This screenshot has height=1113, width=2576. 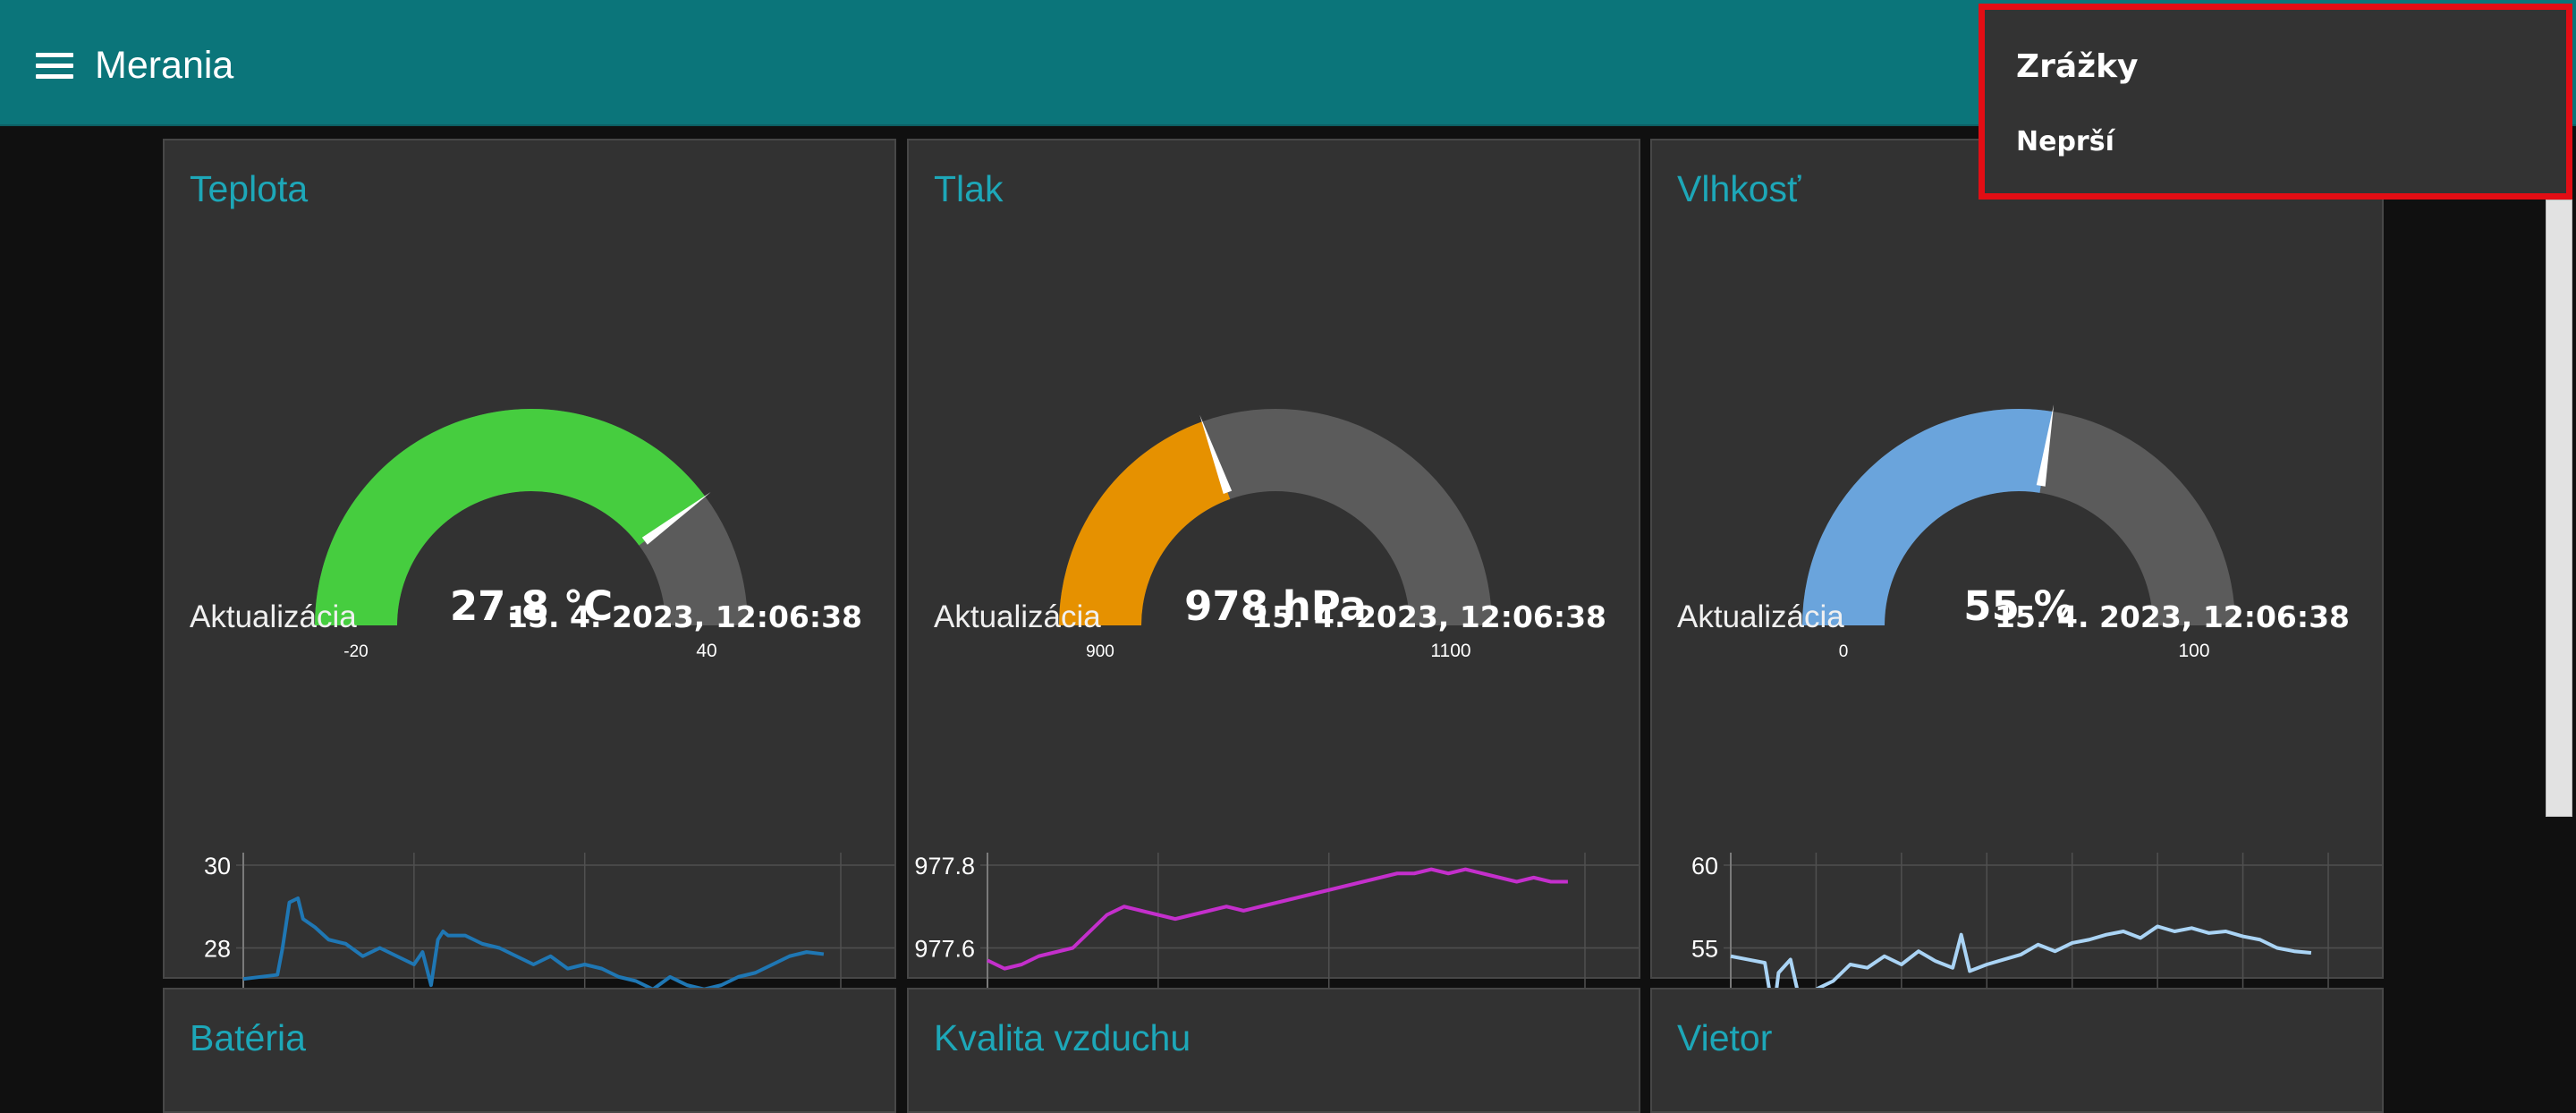 I want to click on chart-y-tick-label: 30, so click(x=217, y=866).